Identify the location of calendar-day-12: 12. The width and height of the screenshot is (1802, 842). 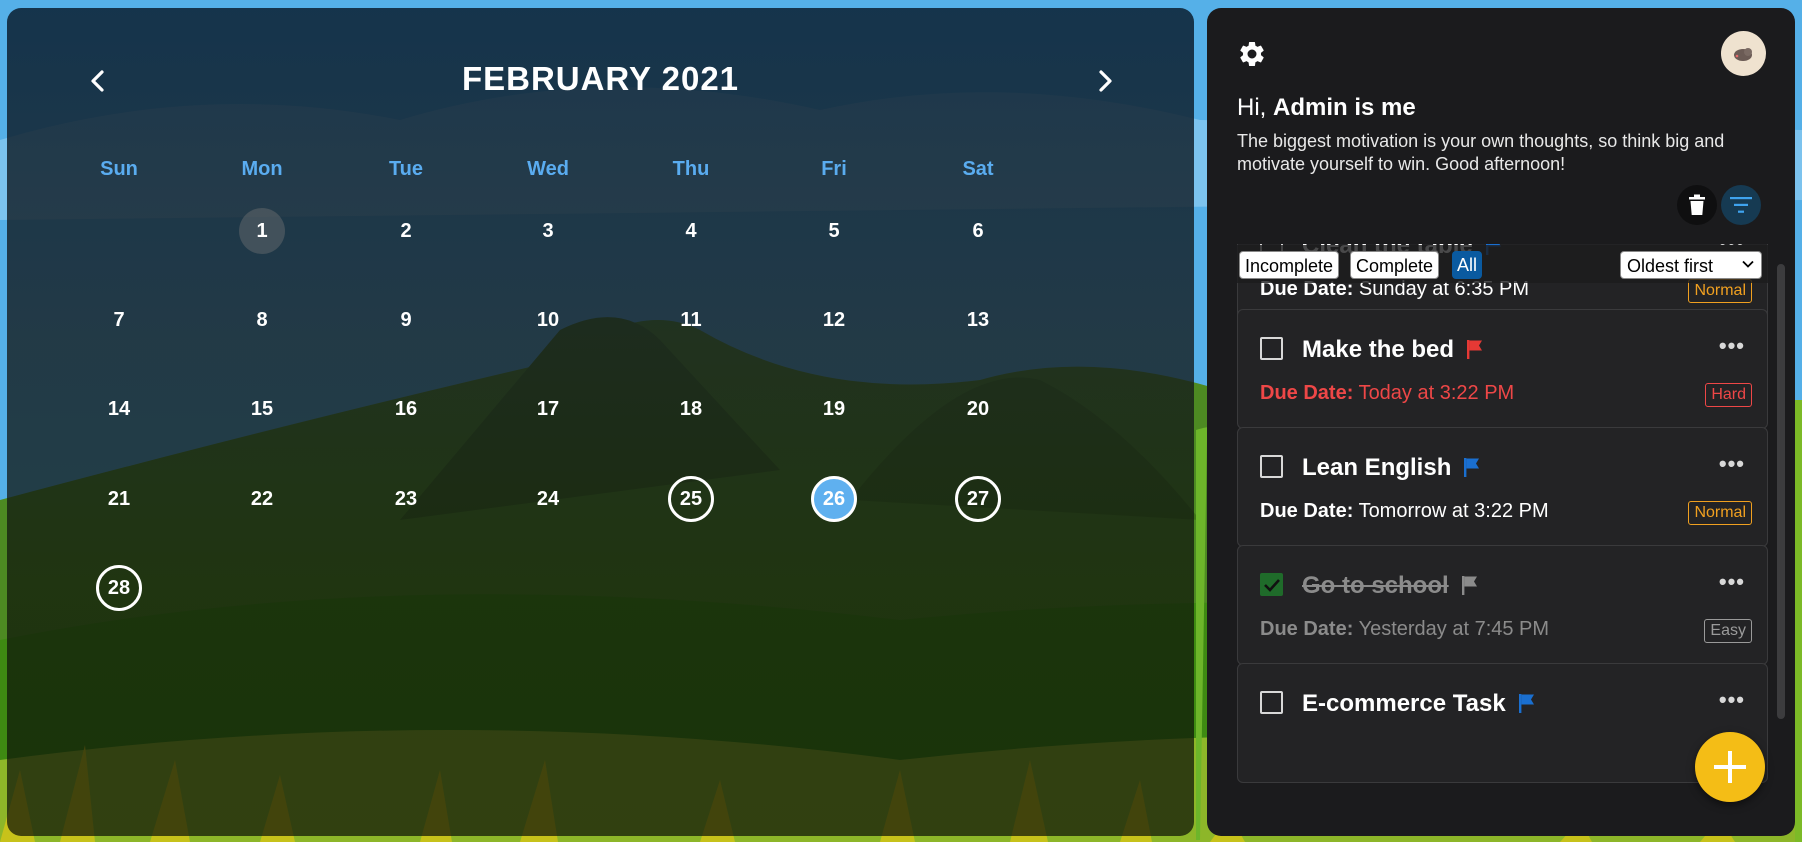
(834, 320).